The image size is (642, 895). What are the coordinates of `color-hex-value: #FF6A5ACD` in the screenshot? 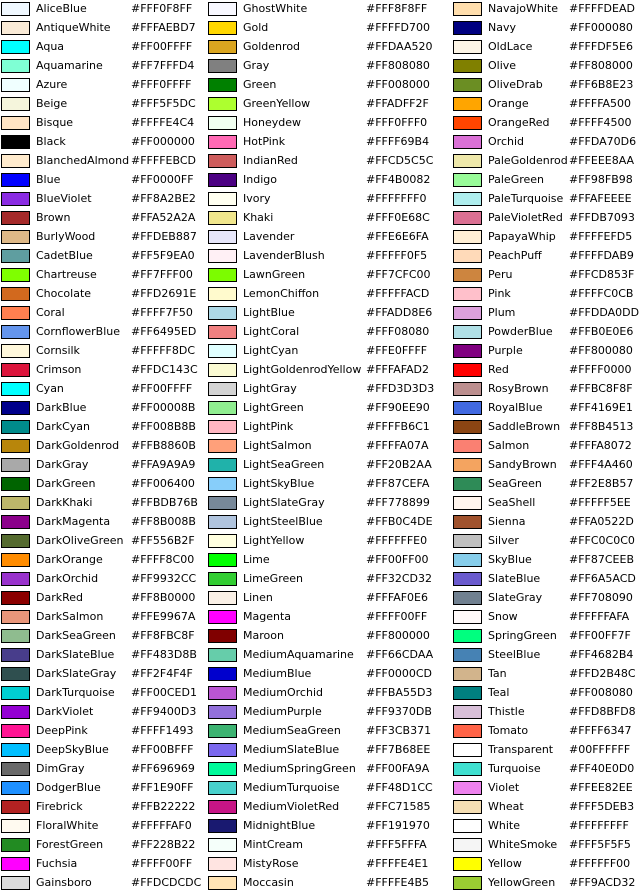 It's located at (602, 578).